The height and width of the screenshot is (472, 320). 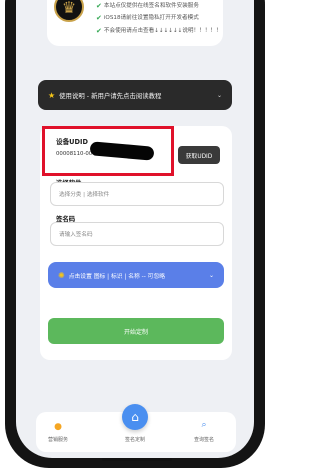 I want to click on udid-highlight-box, so click(x=108, y=151).